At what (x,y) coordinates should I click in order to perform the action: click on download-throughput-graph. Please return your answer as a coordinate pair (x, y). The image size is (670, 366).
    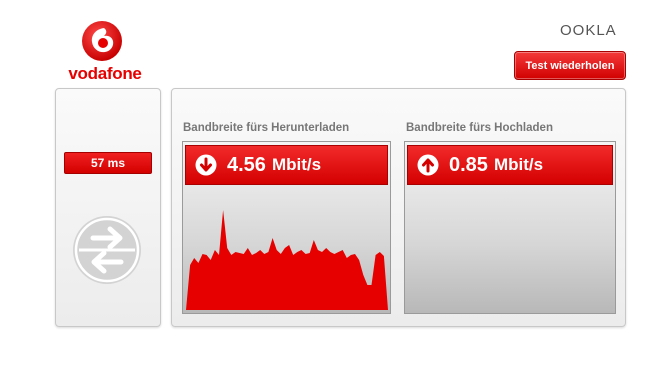
    Looking at the image, I should click on (287, 260).